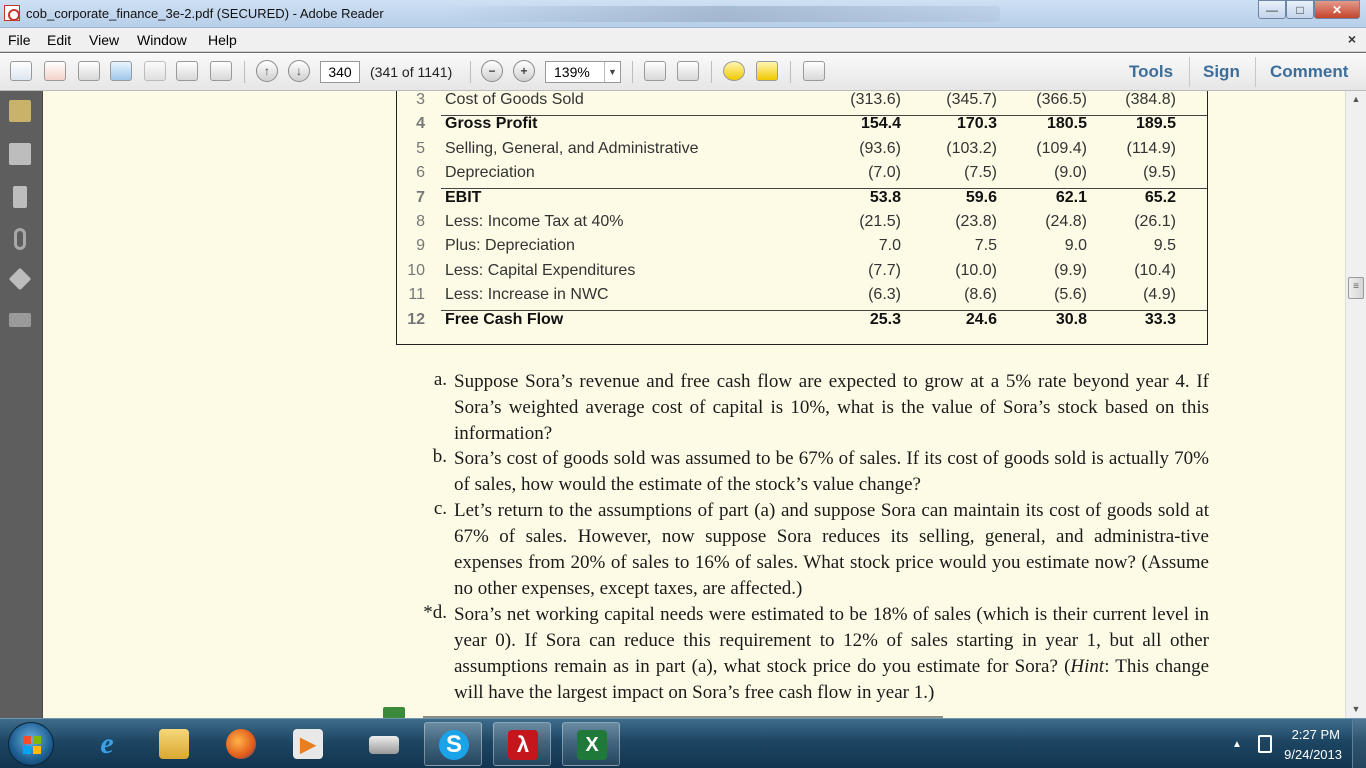 The height and width of the screenshot is (768, 1366). Describe the element at coordinates (802, 127) in the screenshot. I see `table-row: 4 Gross Profit 154.4 170.3 180.5 189.5` at that location.